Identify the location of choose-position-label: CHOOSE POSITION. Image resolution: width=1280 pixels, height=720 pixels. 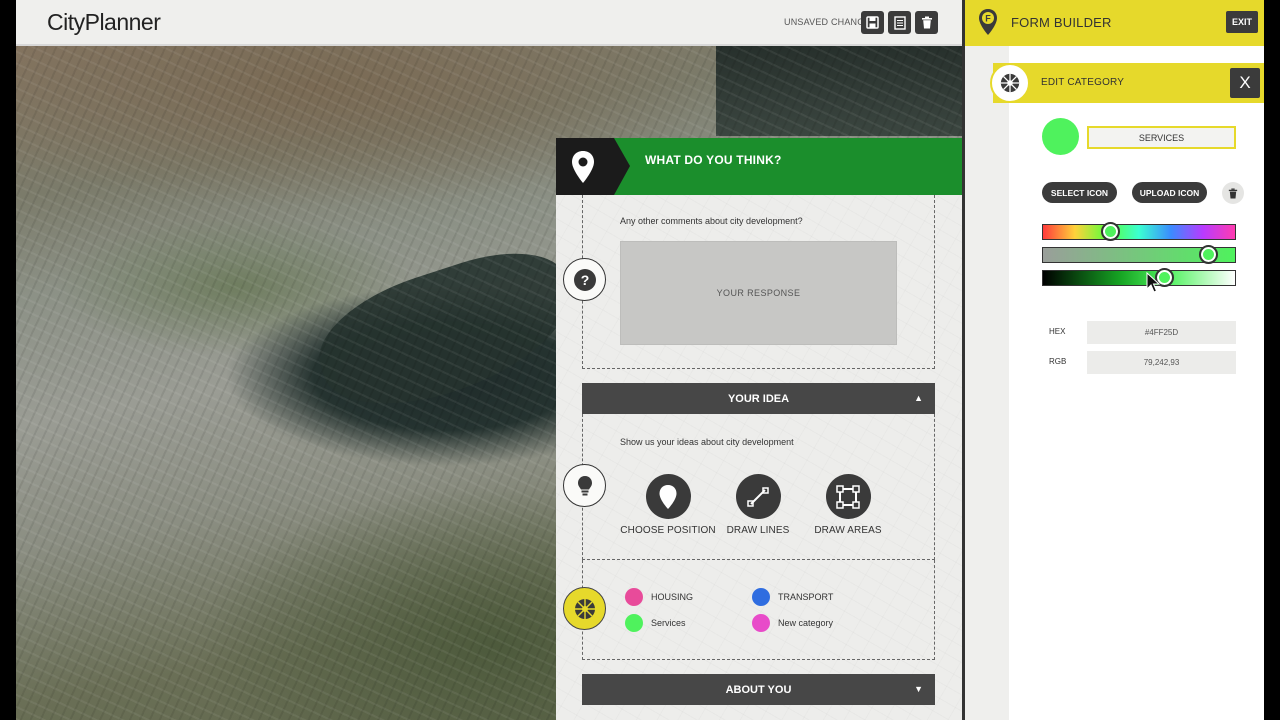
(668, 530).